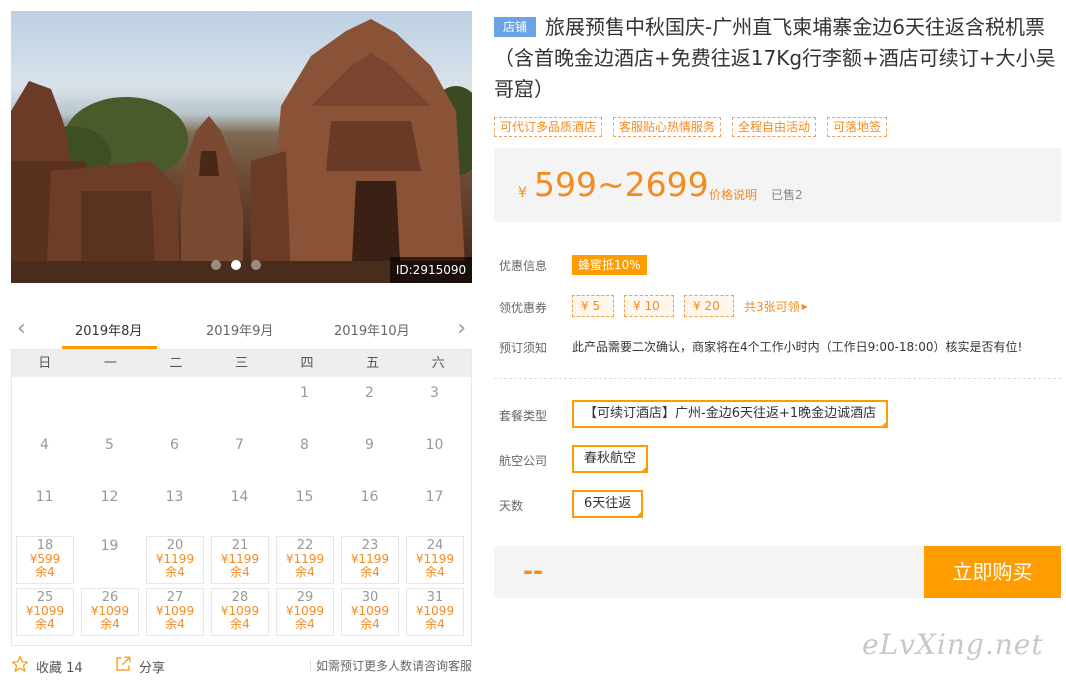 Image resolution: width=1066 pixels, height=682 pixels. Describe the element at coordinates (45, 363) in the screenshot. I see `weekday-label: 日` at that location.